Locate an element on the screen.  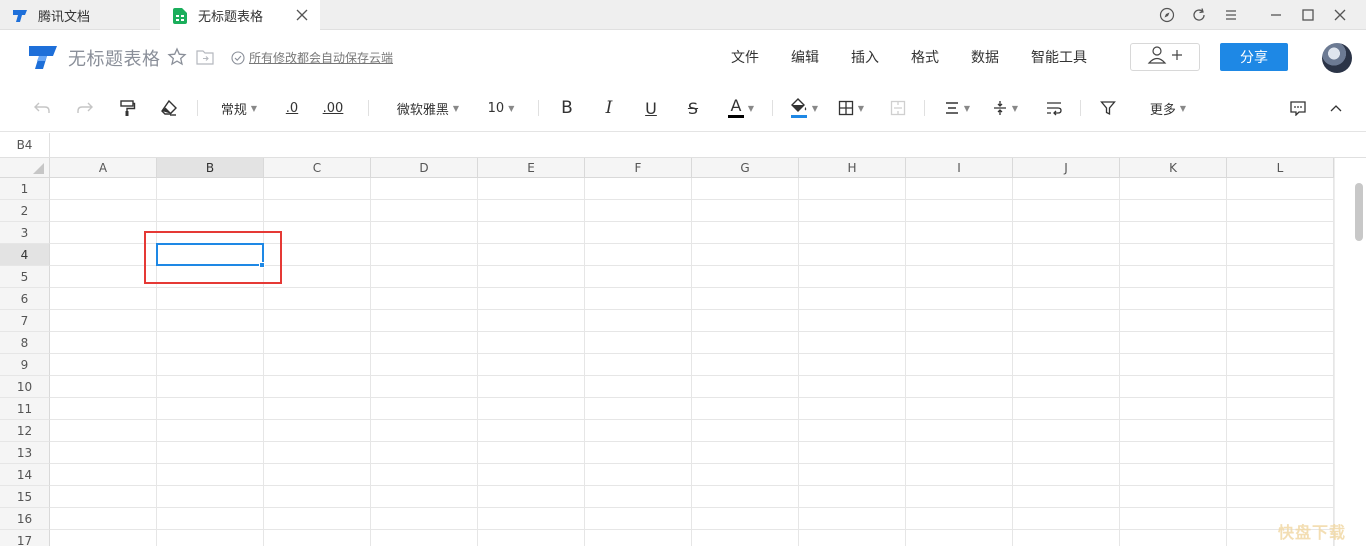
eraser-icon is located at coordinates (169, 108).